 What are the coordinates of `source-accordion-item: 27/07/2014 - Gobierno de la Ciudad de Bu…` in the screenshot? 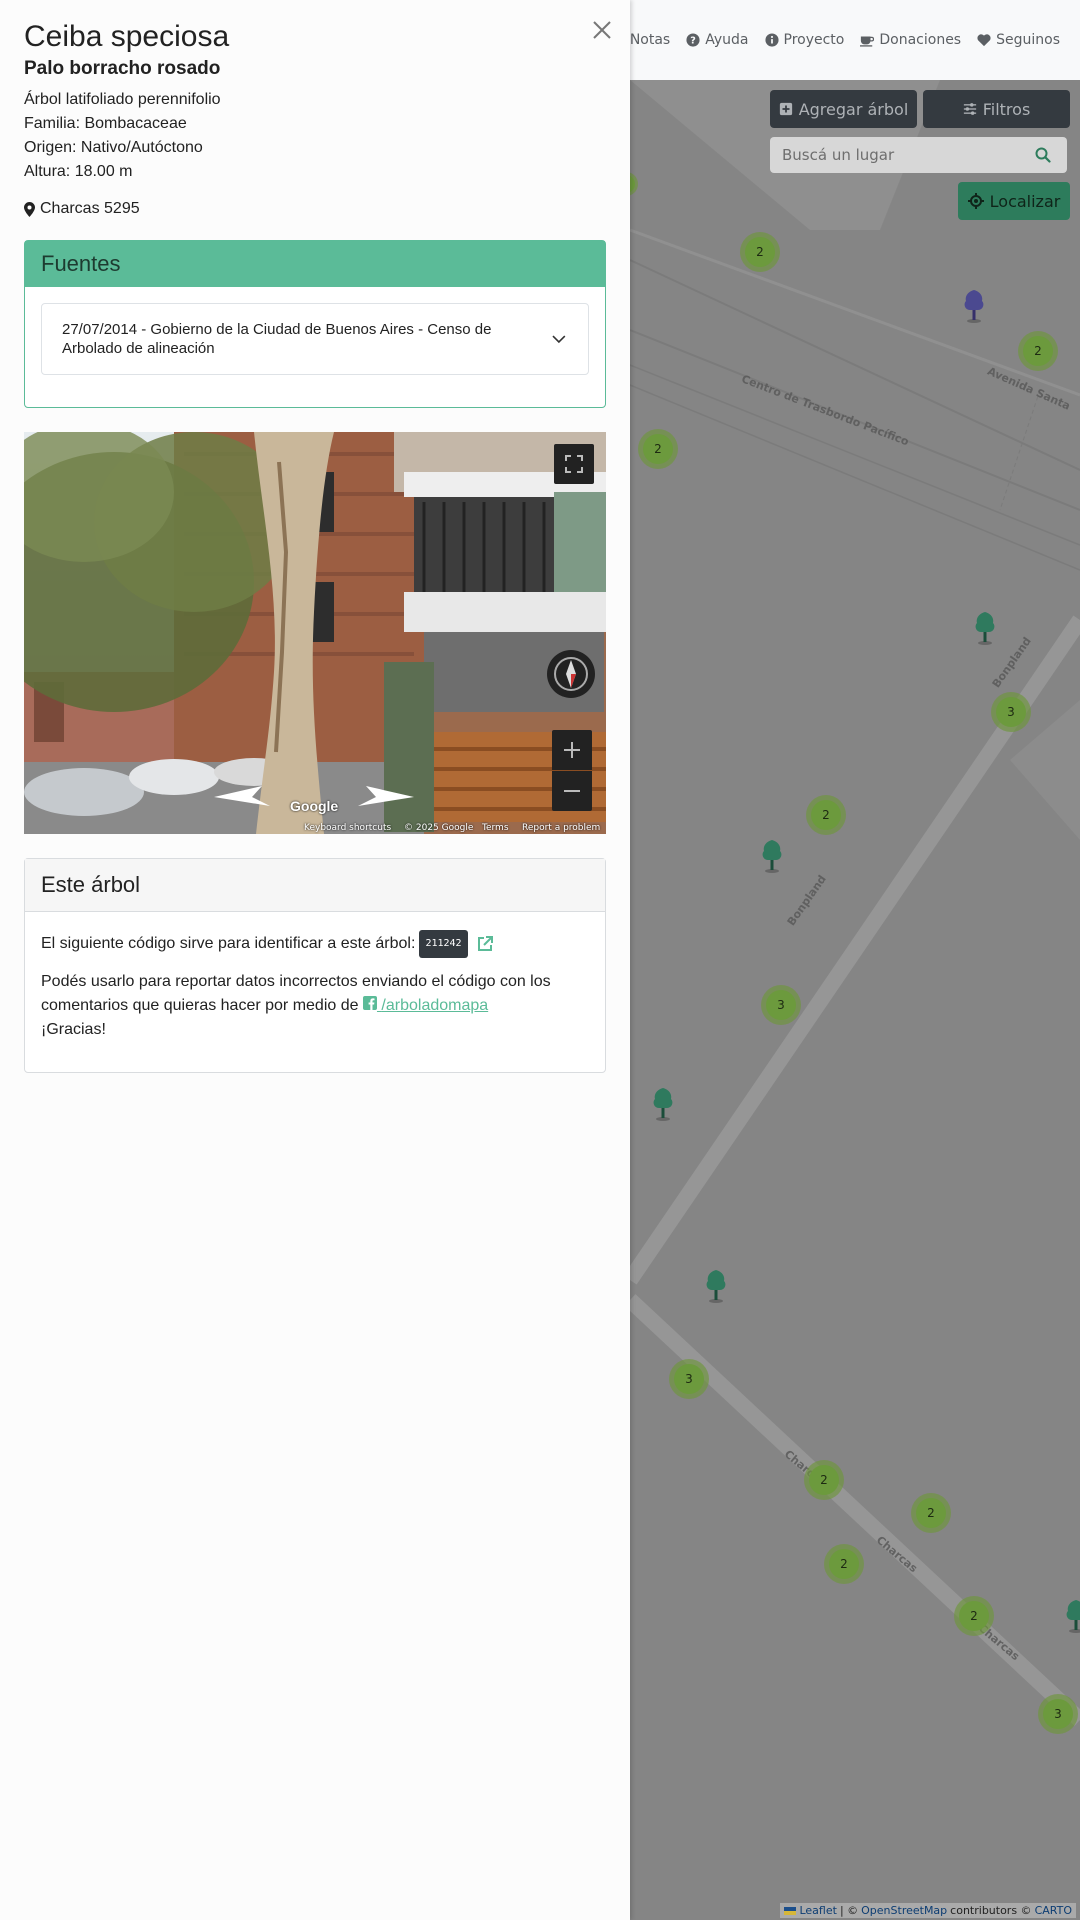 It's located at (315, 339).